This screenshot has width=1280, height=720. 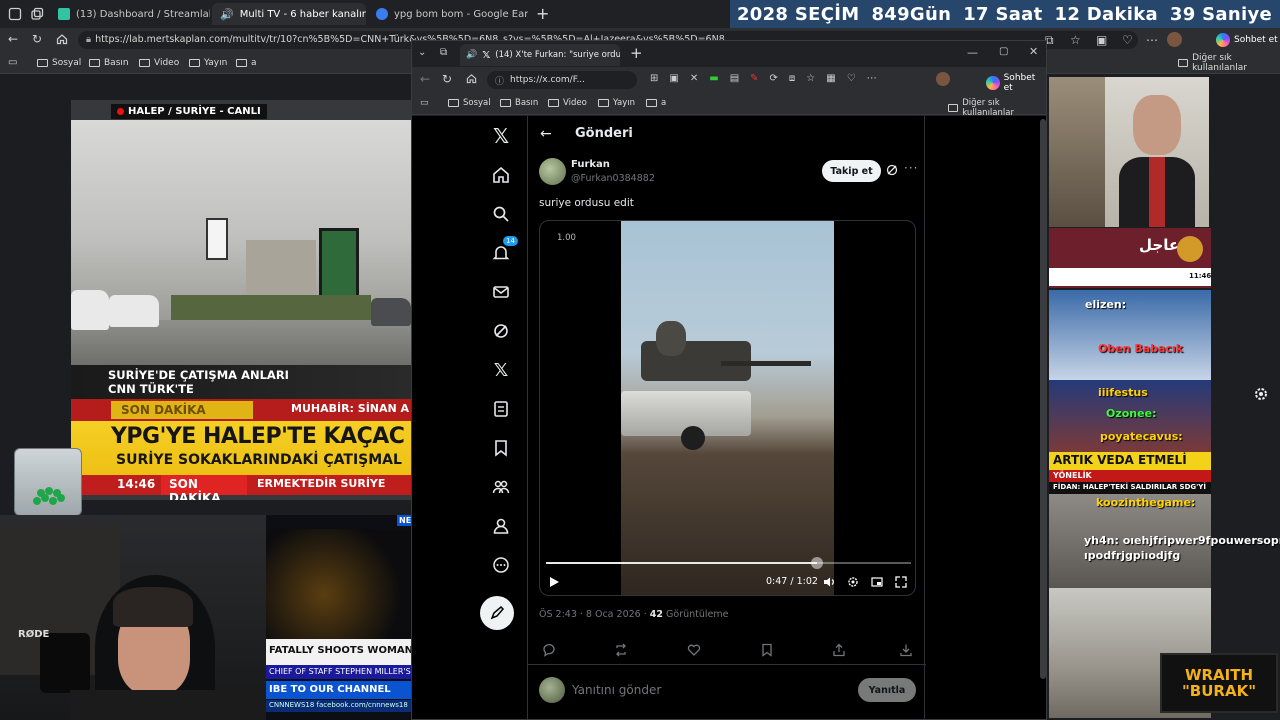 What do you see at coordinates (1043, 399) in the screenshot?
I see `page-scrollbar` at bounding box center [1043, 399].